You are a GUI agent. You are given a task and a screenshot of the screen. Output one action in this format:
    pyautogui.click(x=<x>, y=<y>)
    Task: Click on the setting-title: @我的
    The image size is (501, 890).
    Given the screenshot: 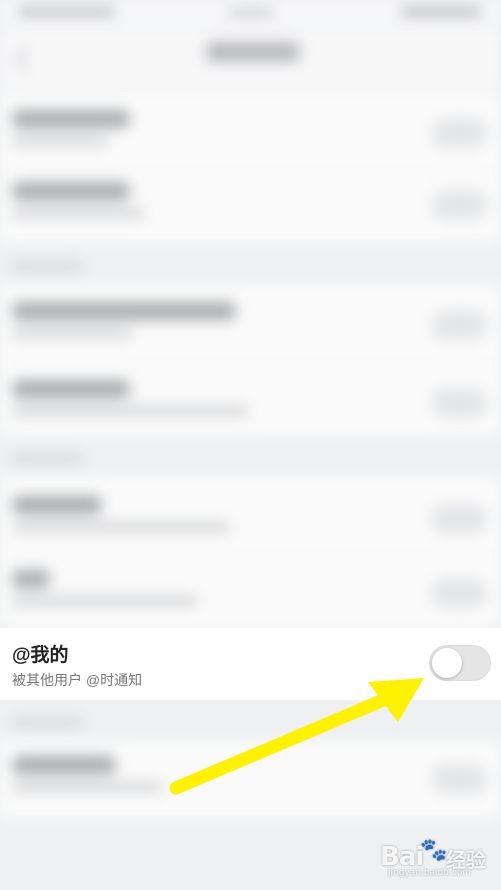 What is the action you would take?
    pyautogui.click(x=40, y=655)
    